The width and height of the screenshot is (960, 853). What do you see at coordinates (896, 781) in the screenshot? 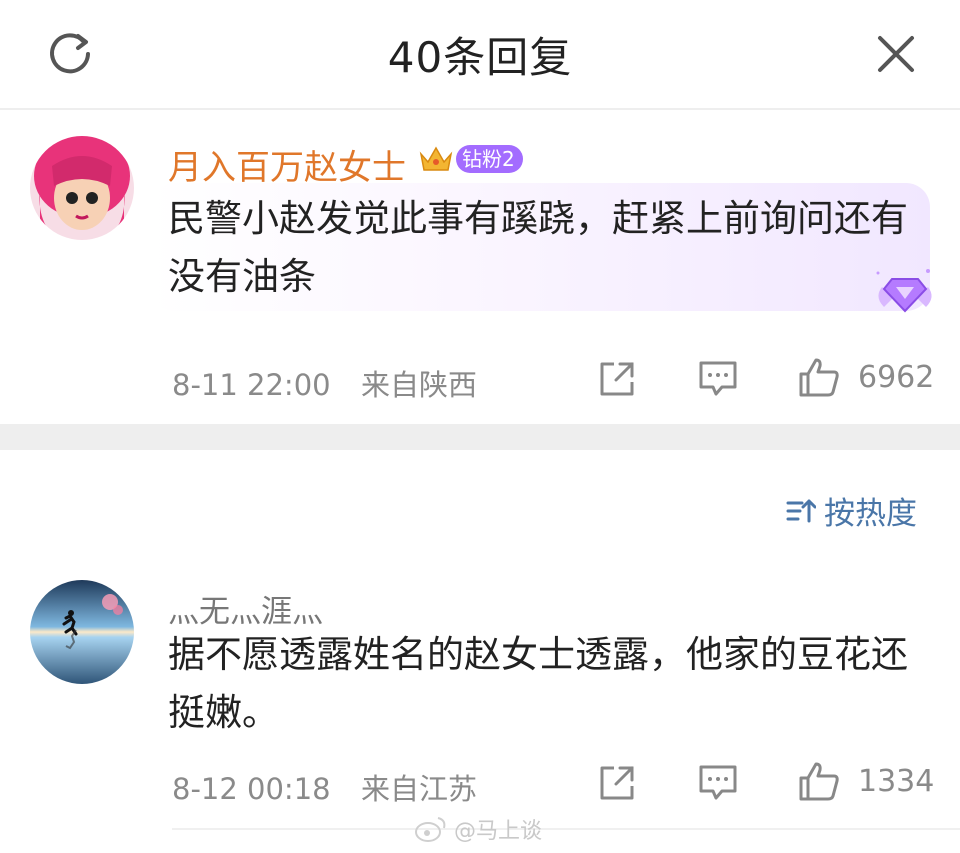
I see `like-count: 1334` at bounding box center [896, 781].